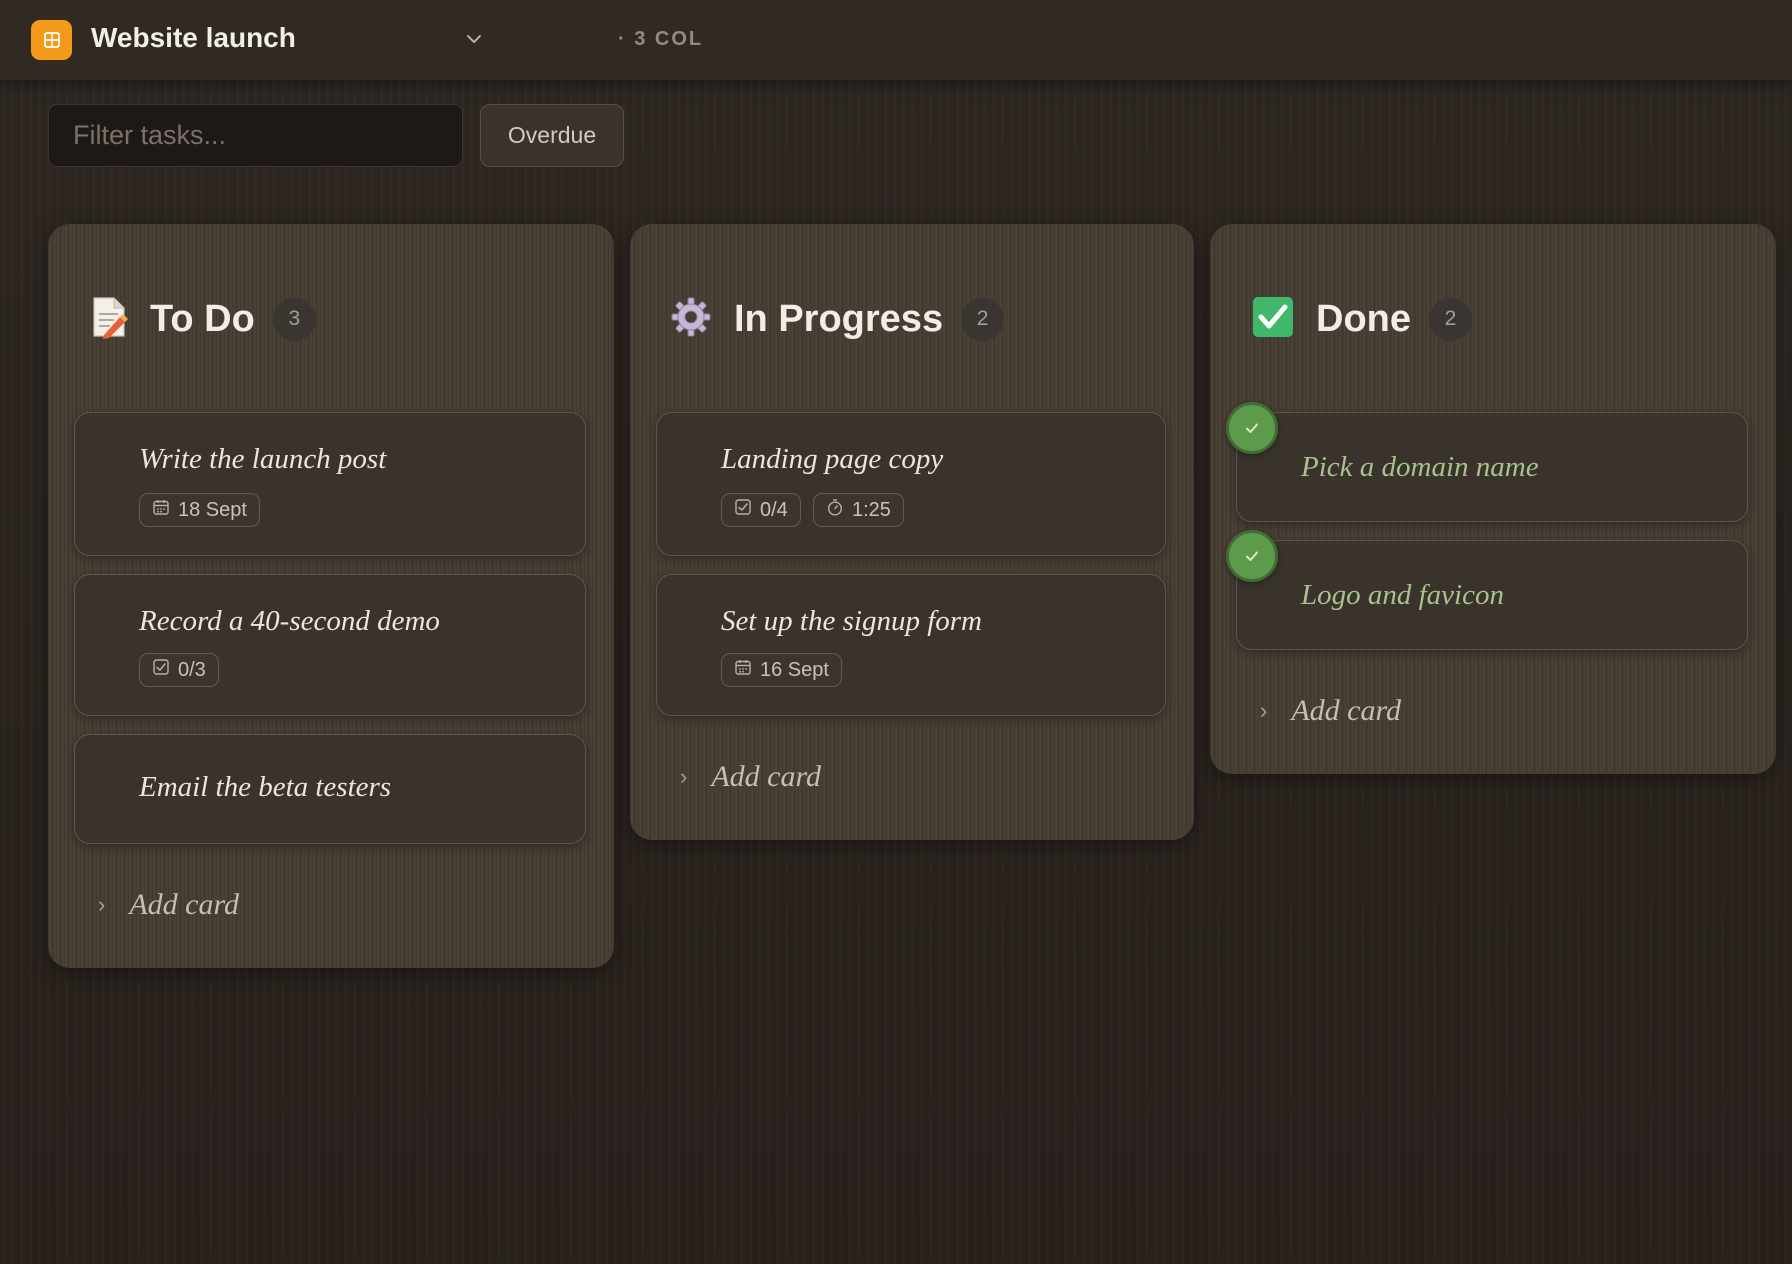  Describe the element at coordinates (552, 135) in the screenshot. I see `overdue-filter-button: Overdue` at that location.